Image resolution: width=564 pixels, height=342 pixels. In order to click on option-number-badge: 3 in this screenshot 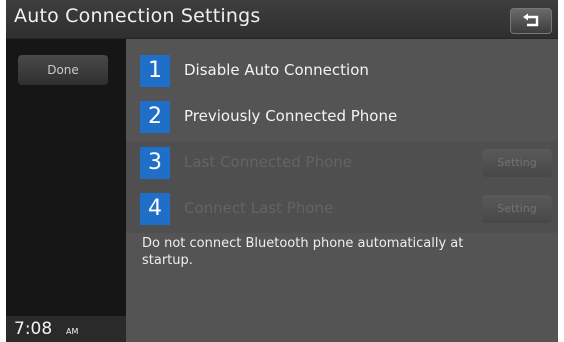, I will do `click(155, 163)`.